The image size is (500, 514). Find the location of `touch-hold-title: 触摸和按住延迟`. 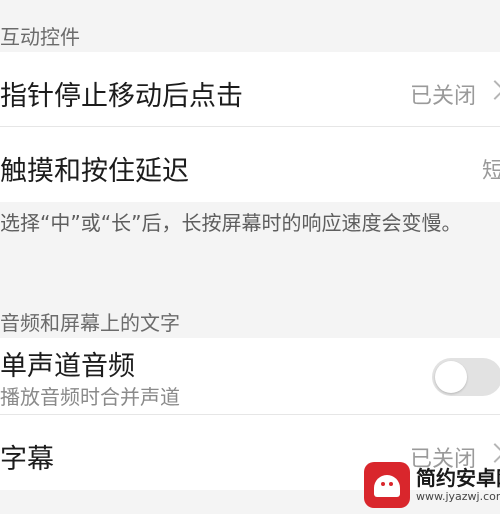

touch-hold-title: 触摸和按住延迟 is located at coordinates (94, 171).